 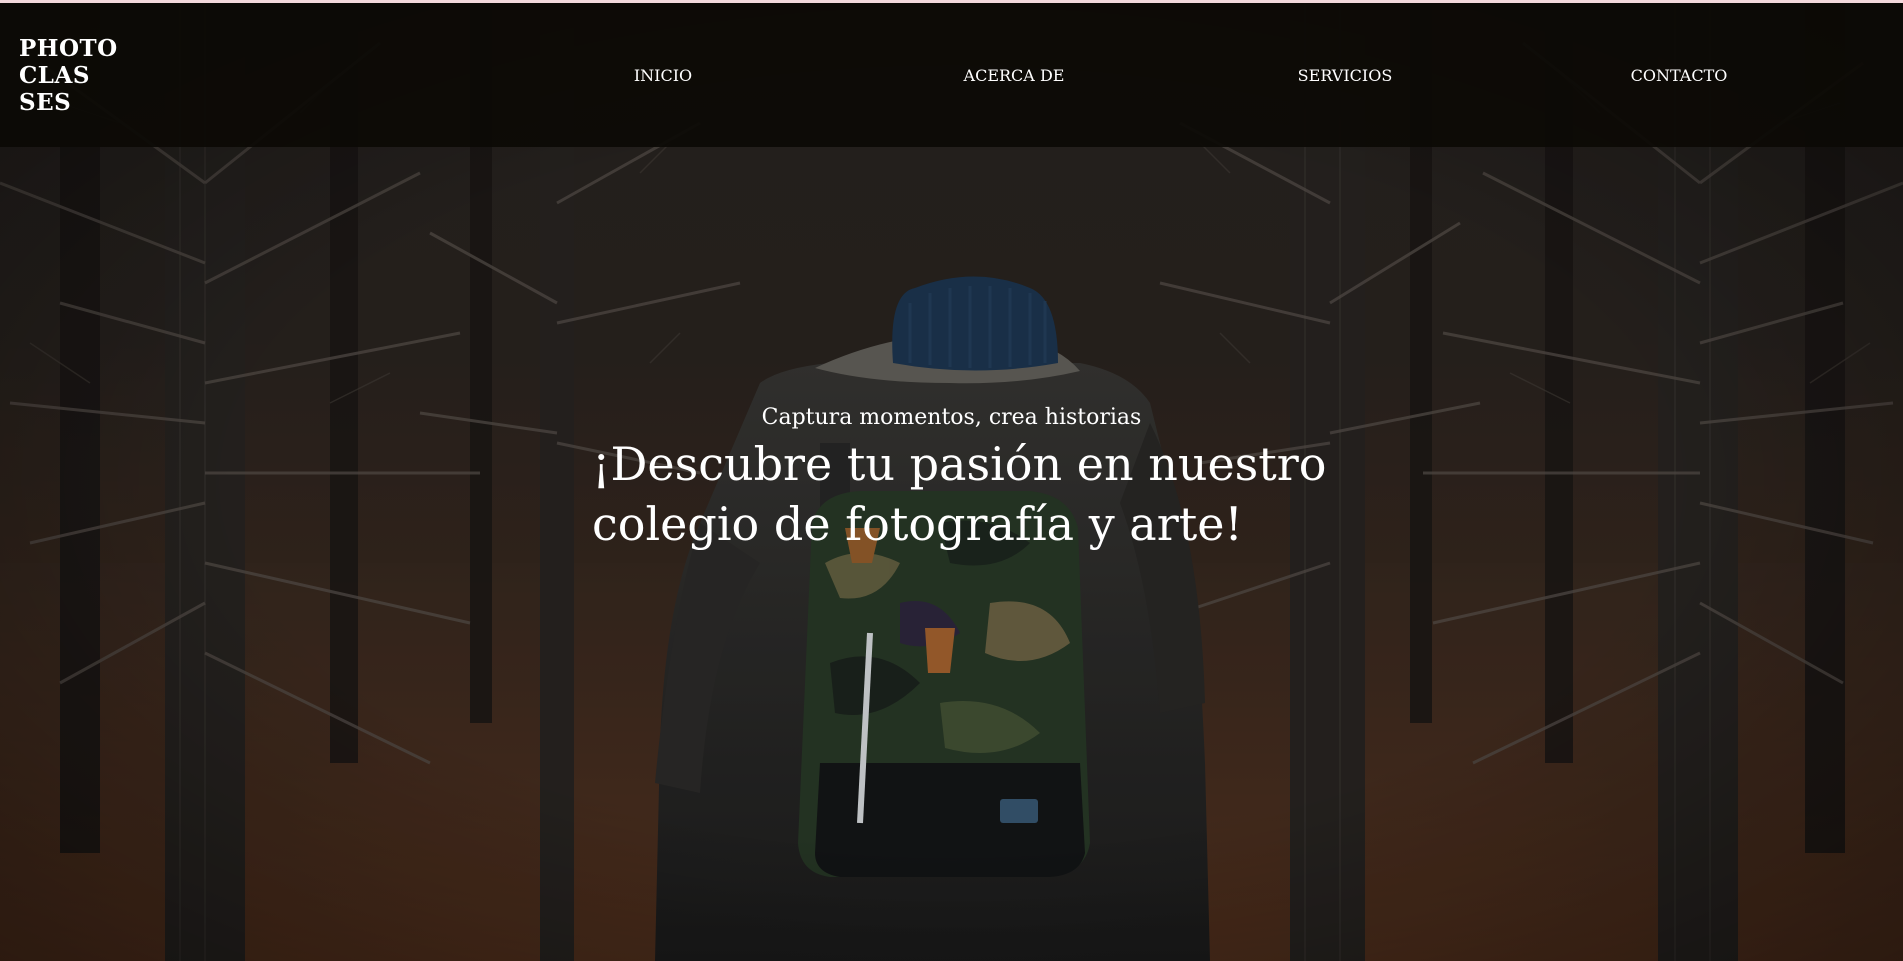 What do you see at coordinates (74, 75) in the screenshot?
I see `site-logo: PHOTO CLAS SES` at bounding box center [74, 75].